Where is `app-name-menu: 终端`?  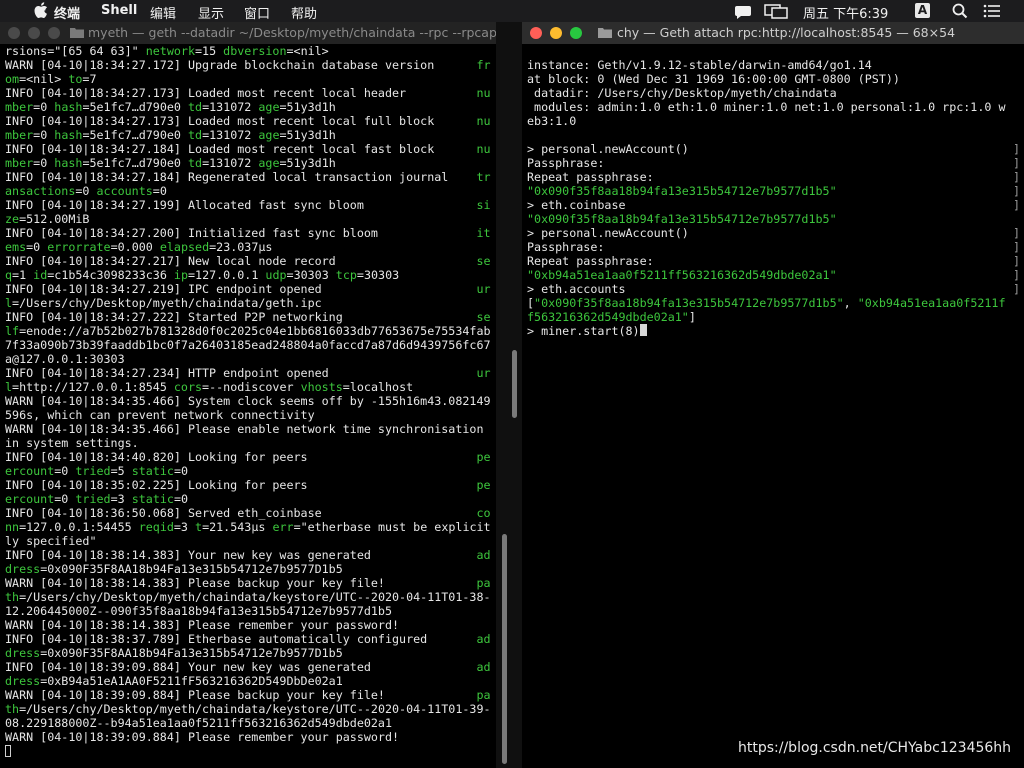
app-name-menu: 终端 is located at coordinates (67, 12).